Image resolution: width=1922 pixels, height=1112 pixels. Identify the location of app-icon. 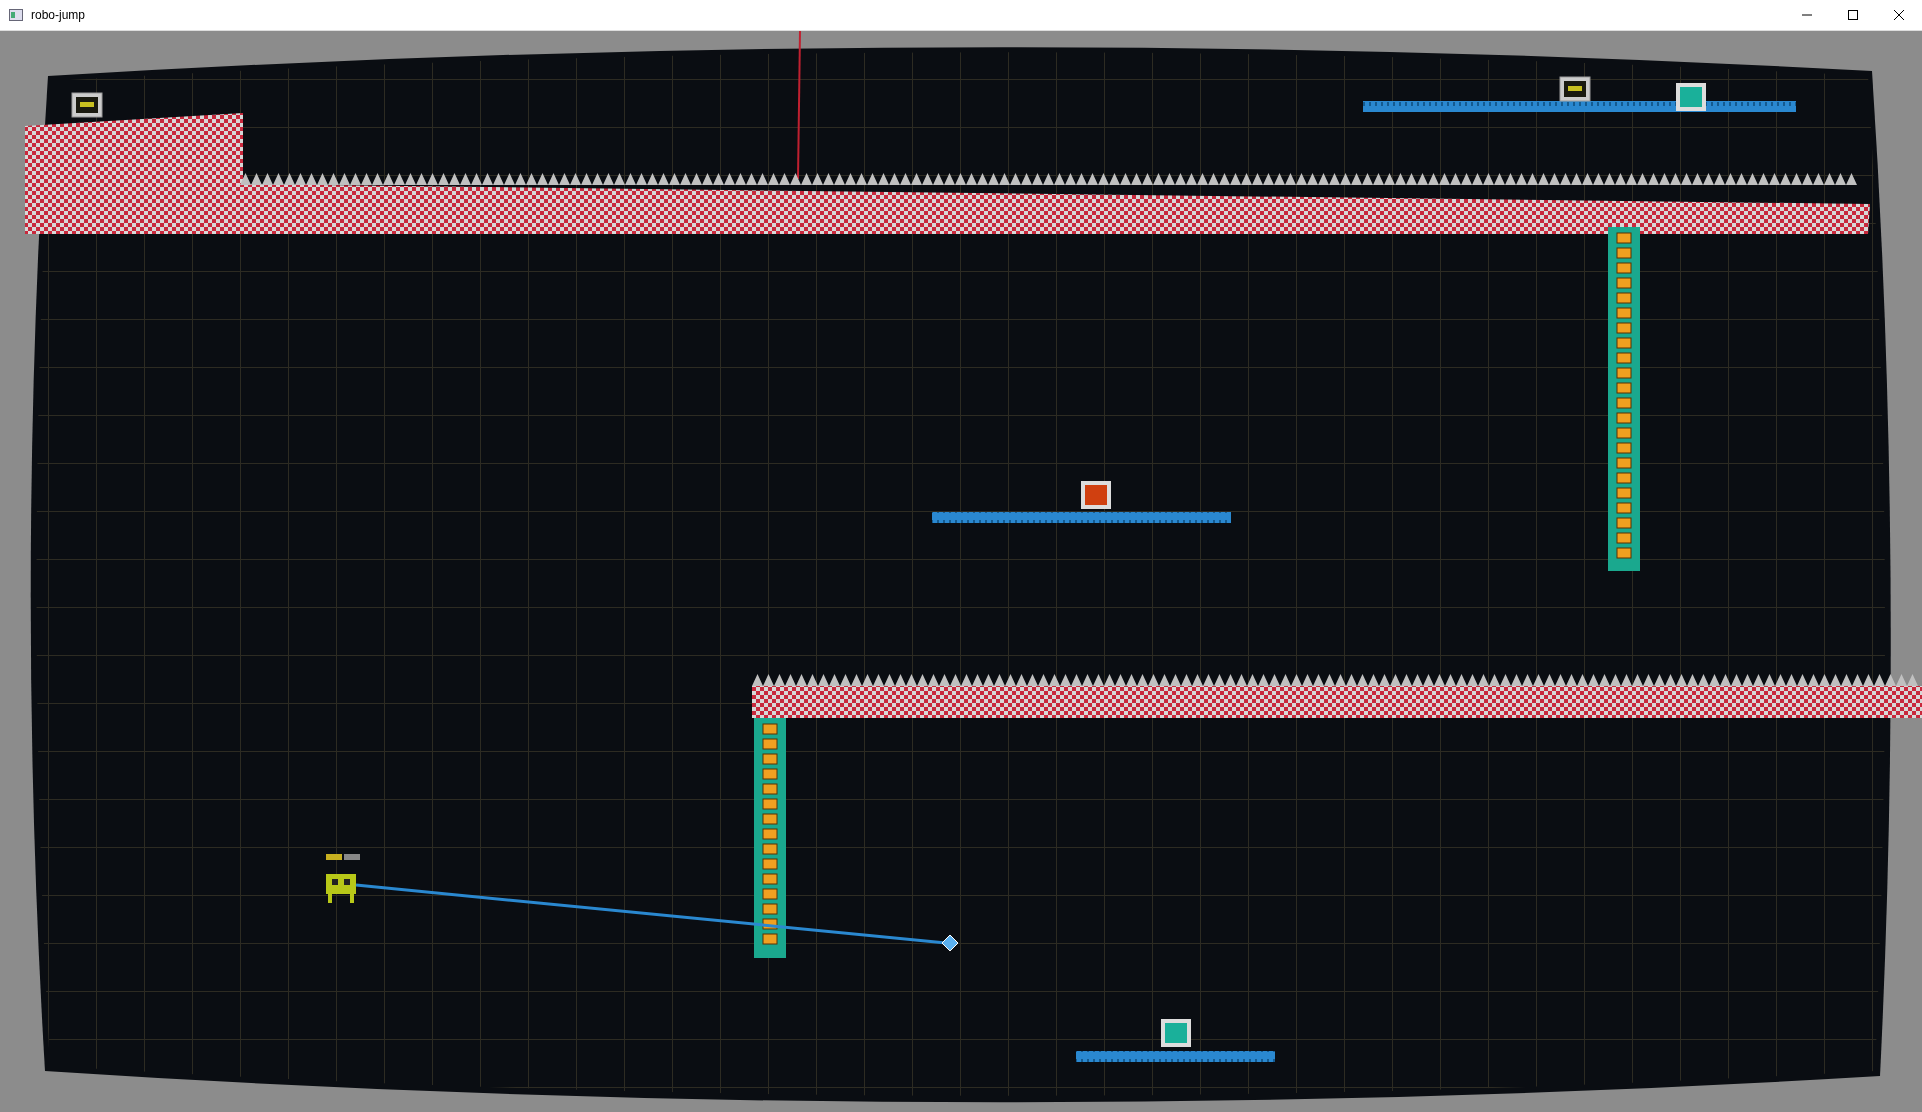
(16, 15).